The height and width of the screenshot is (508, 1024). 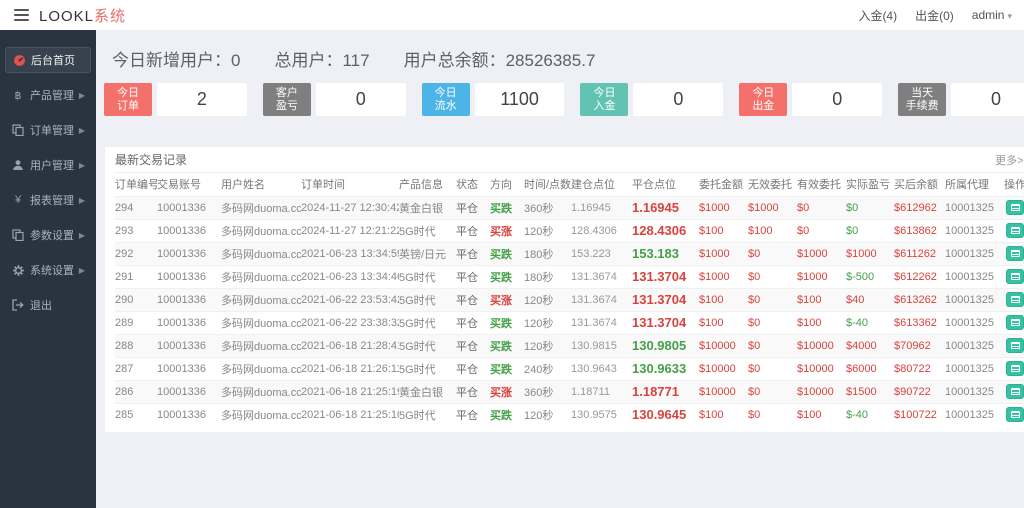 What do you see at coordinates (772, 230) in the screenshot?
I see `invalid-cell: $100` at bounding box center [772, 230].